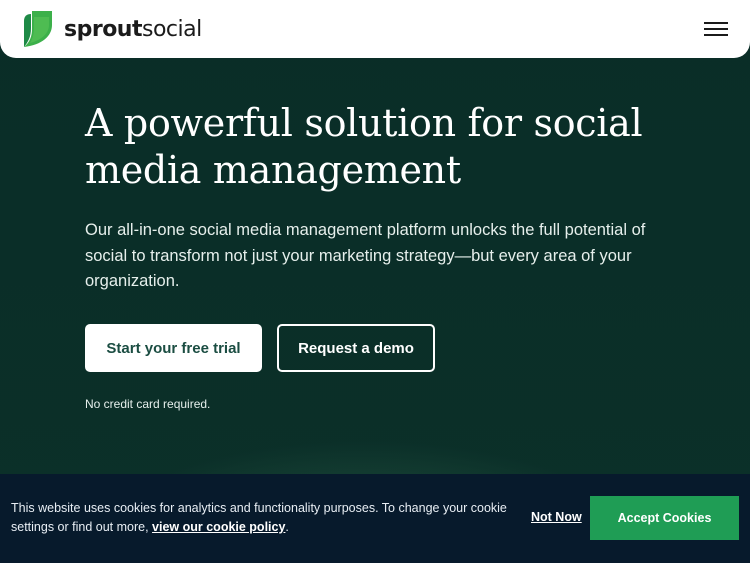  What do you see at coordinates (103, 29) in the screenshot?
I see `logo-word-bold: sprout` at bounding box center [103, 29].